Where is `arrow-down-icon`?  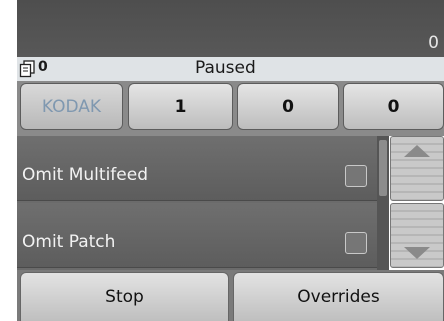 arrow-down-icon is located at coordinates (417, 253).